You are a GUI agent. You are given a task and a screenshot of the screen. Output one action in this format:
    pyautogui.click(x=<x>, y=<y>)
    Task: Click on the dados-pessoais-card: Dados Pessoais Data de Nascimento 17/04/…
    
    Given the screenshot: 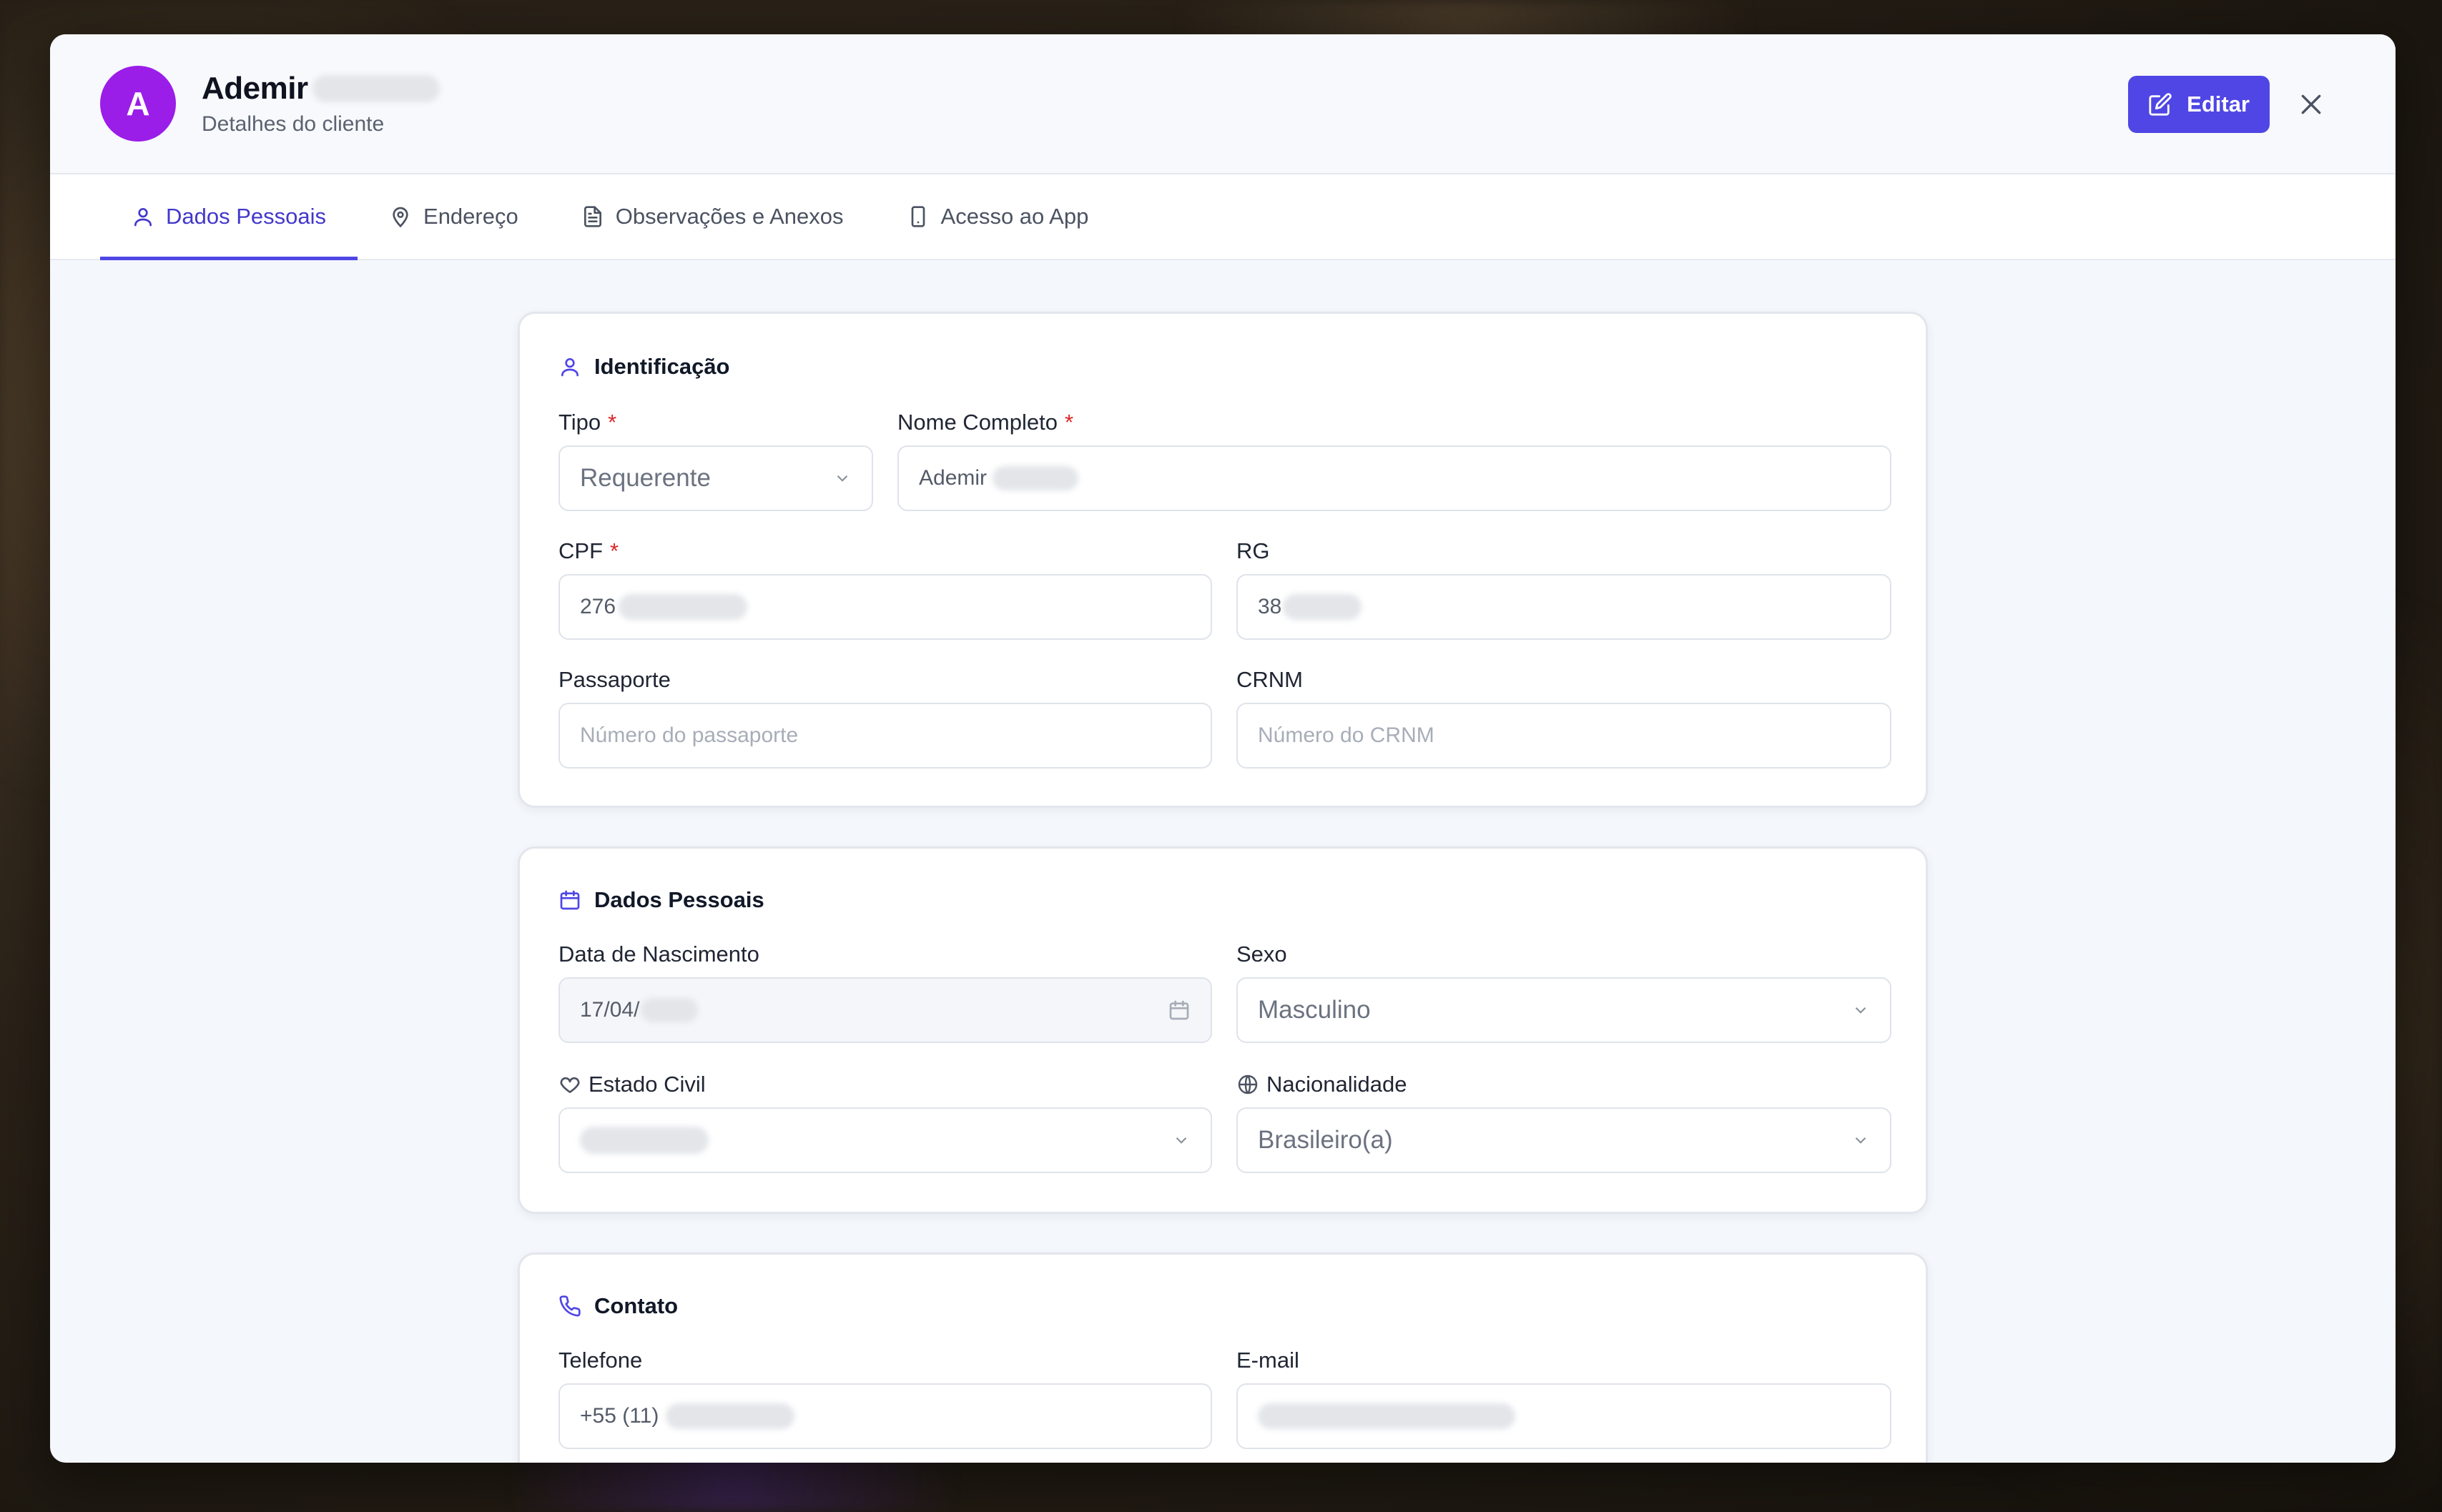 What is the action you would take?
    pyautogui.click(x=1223, y=1030)
    